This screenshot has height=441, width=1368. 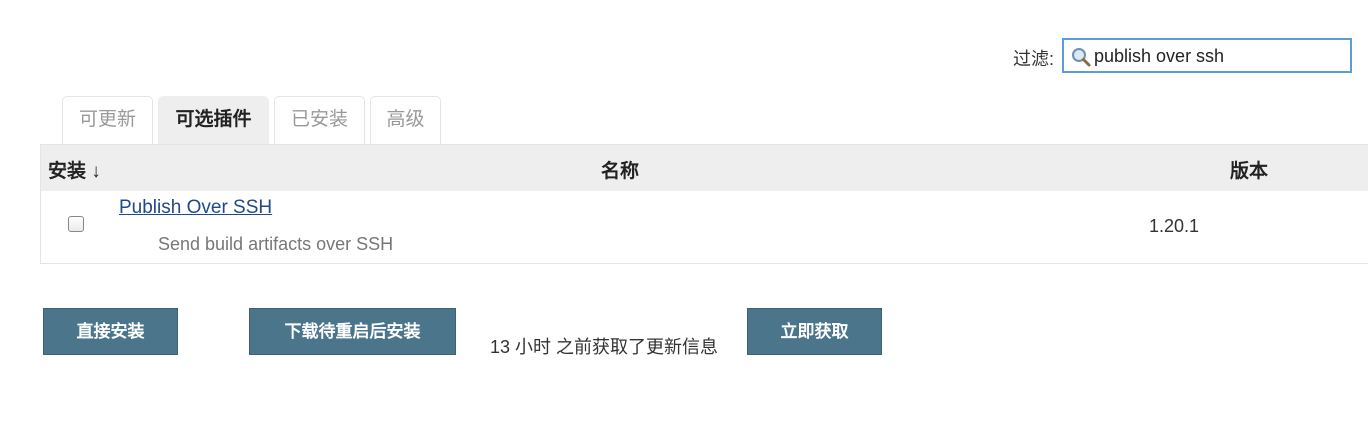 What do you see at coordinates (1249, 169) in the screenshot?
I see `column-header-version: 版本` at bounding box center [1249, 169].